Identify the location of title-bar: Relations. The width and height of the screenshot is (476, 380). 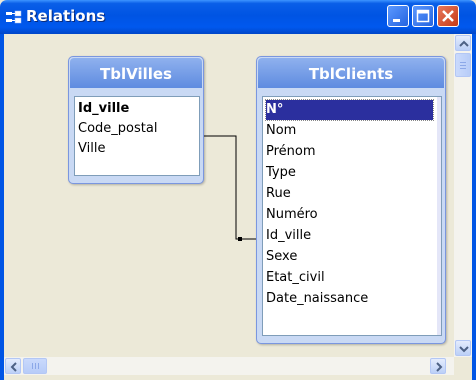
(238, 17).